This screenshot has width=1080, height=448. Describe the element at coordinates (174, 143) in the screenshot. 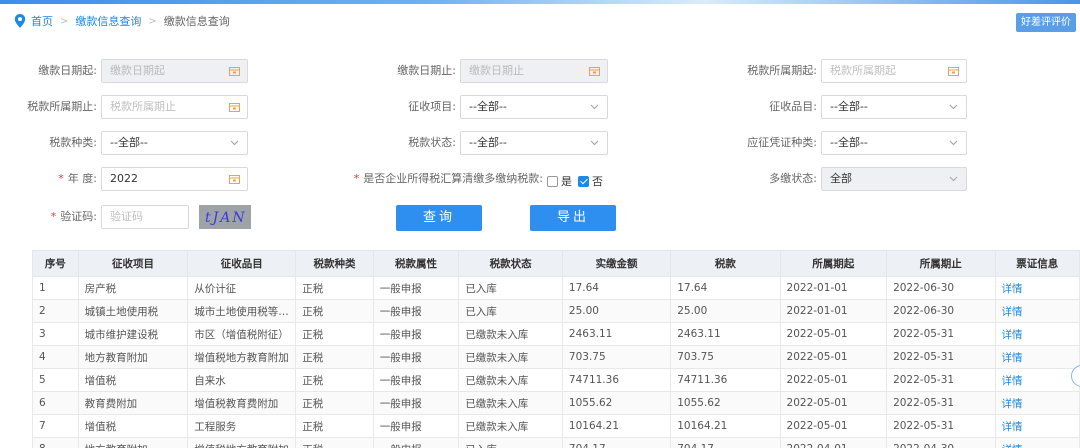

I see `tax-type-select: --全部--` at that location.